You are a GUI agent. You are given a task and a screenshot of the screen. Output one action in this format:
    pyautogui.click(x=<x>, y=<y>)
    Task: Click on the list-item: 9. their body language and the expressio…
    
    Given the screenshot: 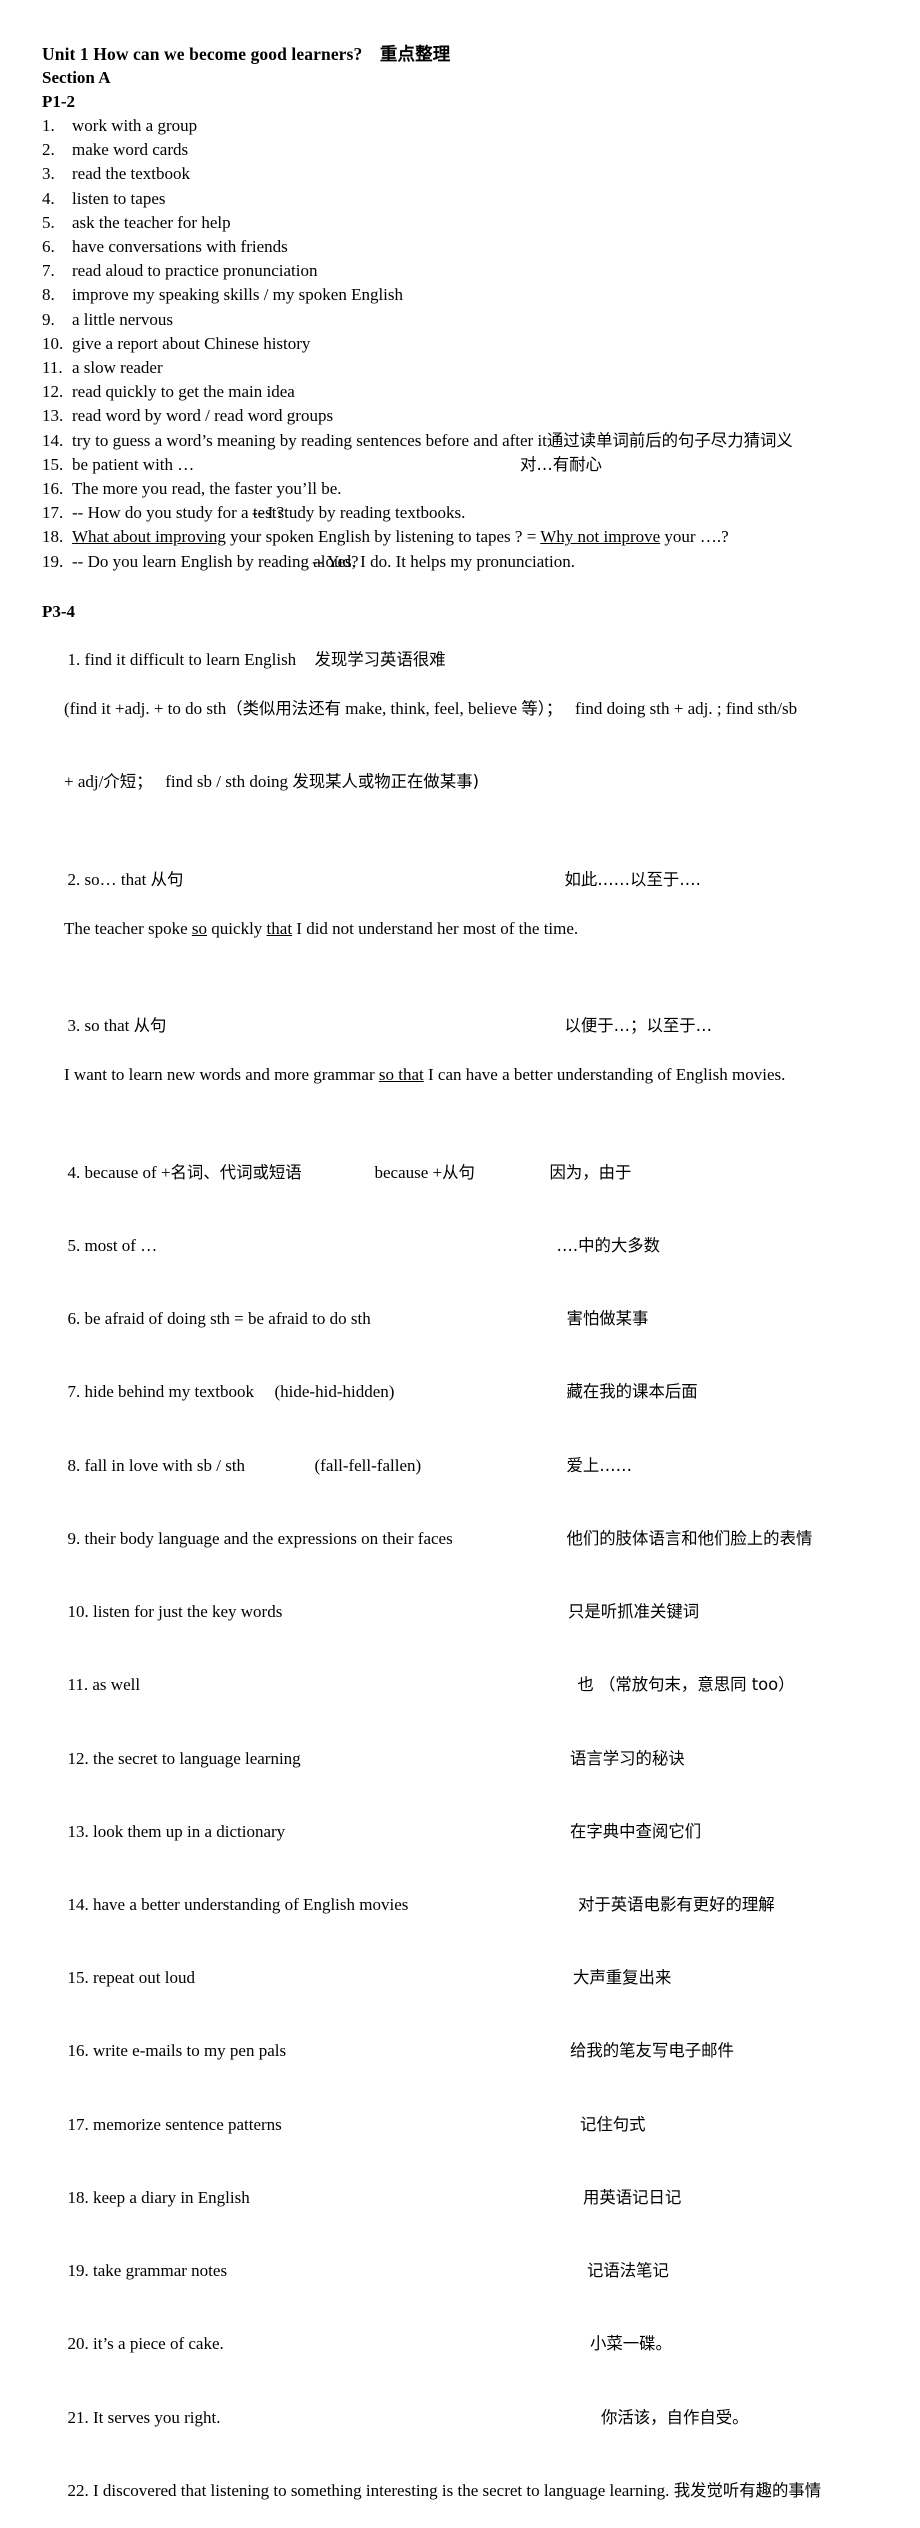 What is the action you would take?
    pyautogui.click(x=468, y=1538)
    